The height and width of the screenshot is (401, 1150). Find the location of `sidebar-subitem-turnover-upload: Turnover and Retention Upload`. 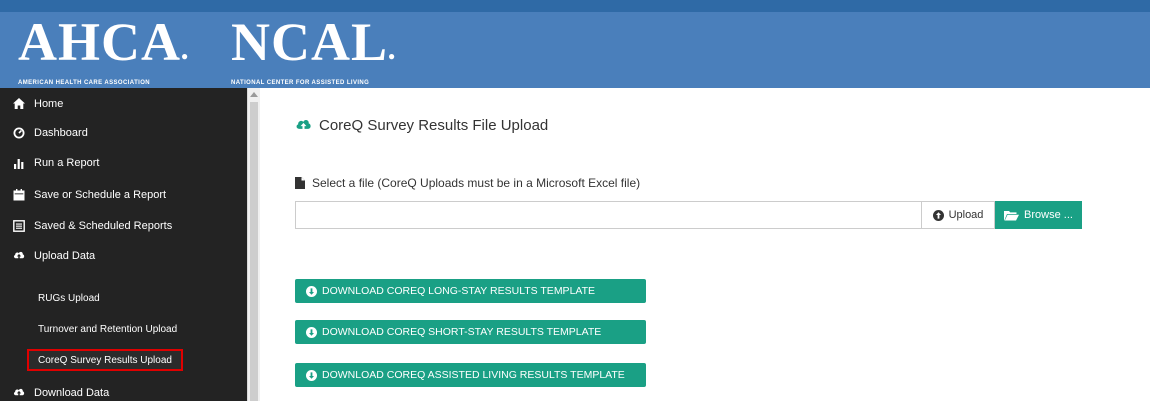

sidebar-subitem-turnover-upload: Turnover and Retention Upload is located at coordinates (123, 329).